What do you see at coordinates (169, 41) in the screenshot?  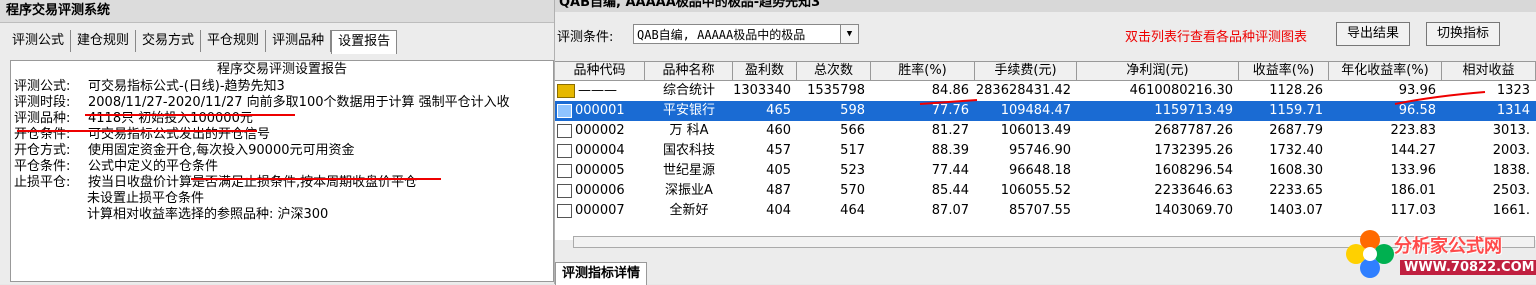 I see `tab-trade-mode: 交易方式` at bounding box center [169, 41].